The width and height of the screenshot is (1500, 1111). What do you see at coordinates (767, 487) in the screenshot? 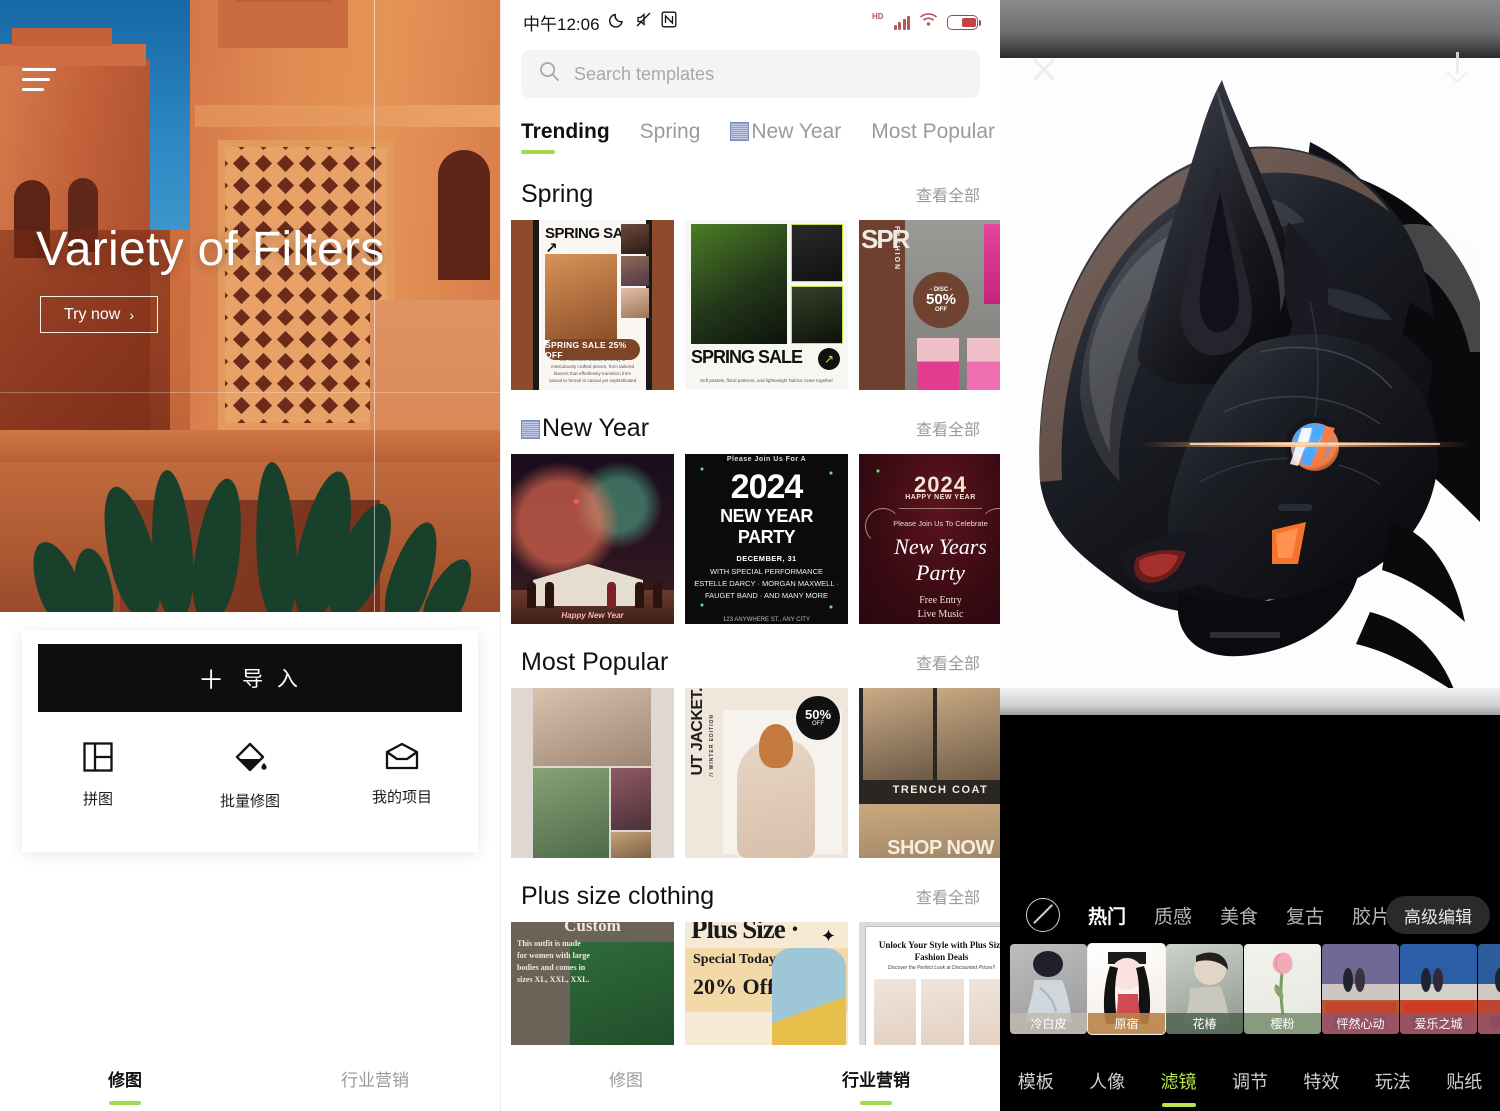
I see `card-year: 2024` at bounding box center [767, 487].